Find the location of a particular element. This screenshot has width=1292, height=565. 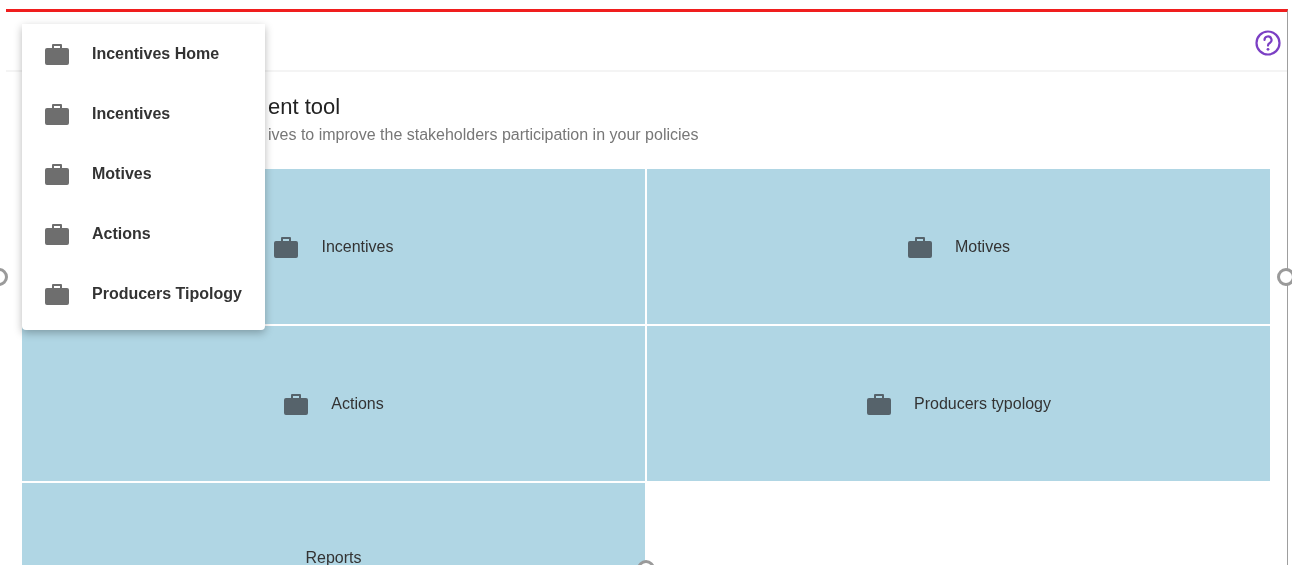

menu-item: Producers Tipology is located at coordinates (143, 294).